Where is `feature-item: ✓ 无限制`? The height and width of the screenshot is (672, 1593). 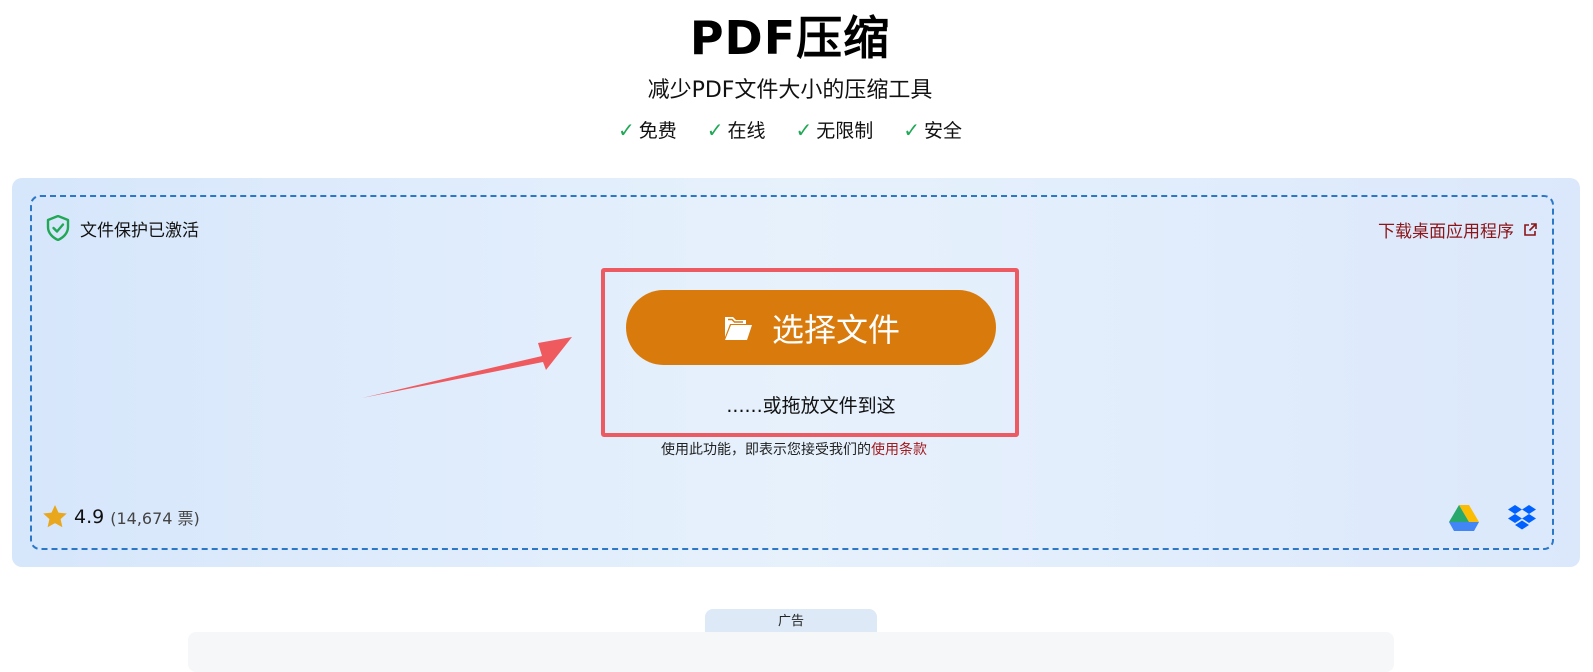 feature-item: ✓ 无限制 is located at coordinates (835, 129).